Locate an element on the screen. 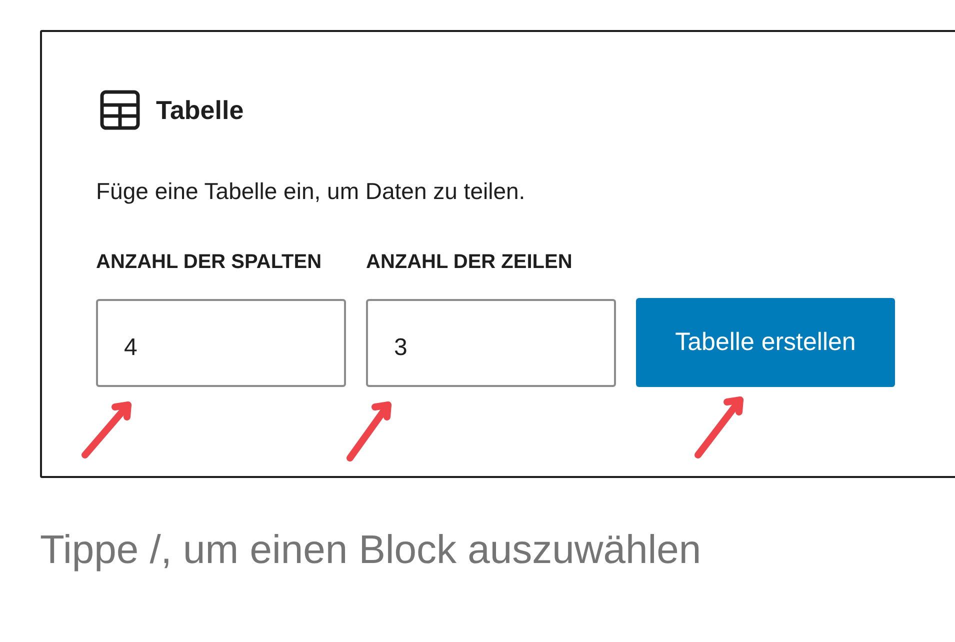 The width and height of the screenshot is (955, 642). block-description: Füge eine Tabelle ein, um Daten zu teilen. is located at coordinates (311, 191).